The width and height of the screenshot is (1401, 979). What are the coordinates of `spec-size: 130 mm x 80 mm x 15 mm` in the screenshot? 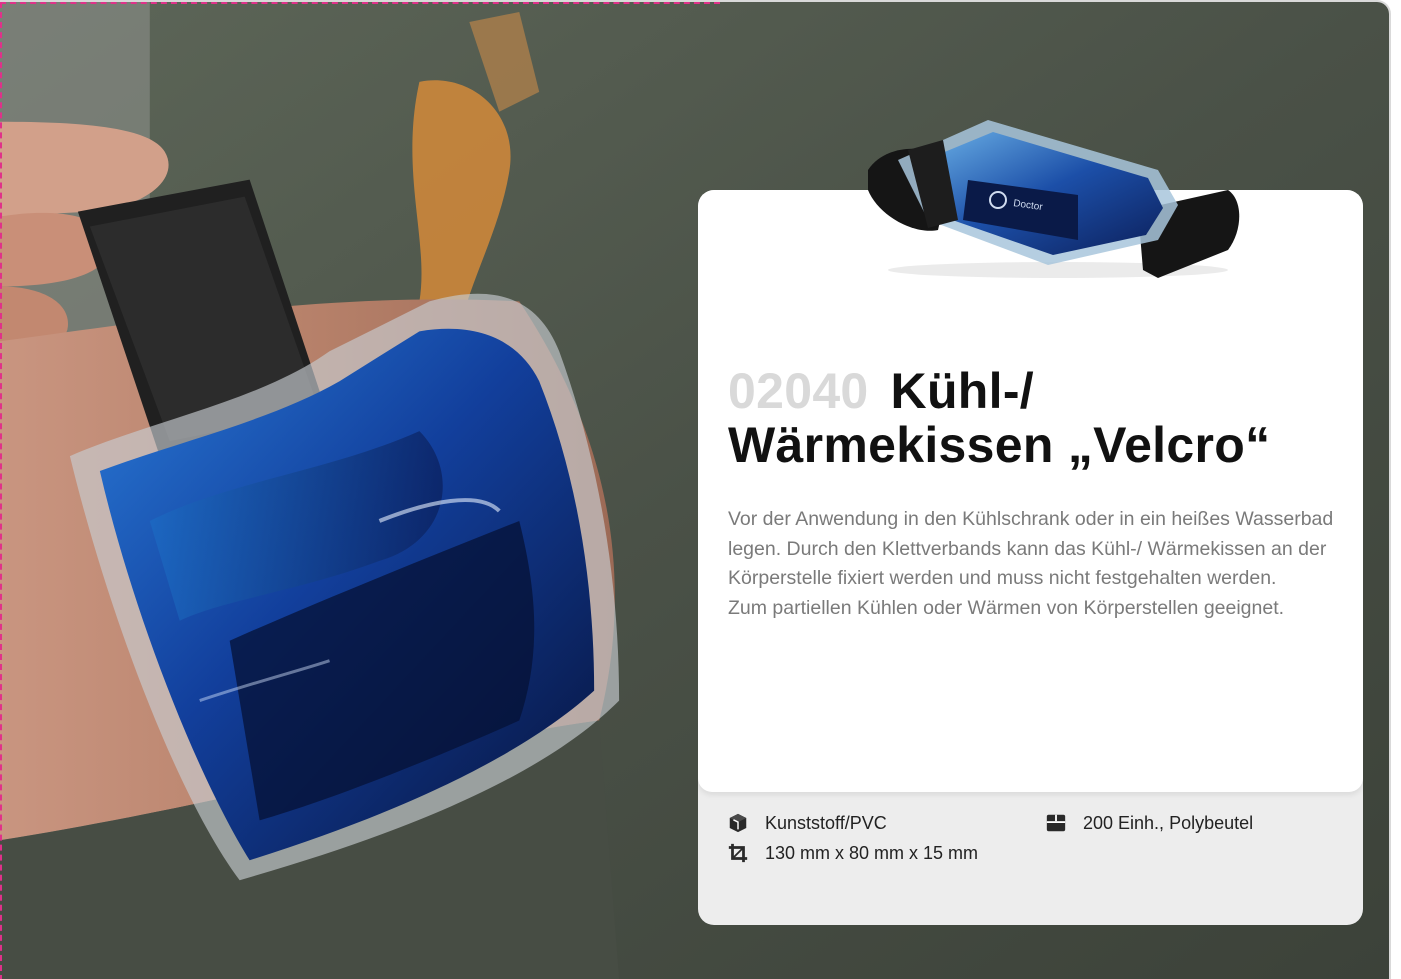 It's located at (852, 853).